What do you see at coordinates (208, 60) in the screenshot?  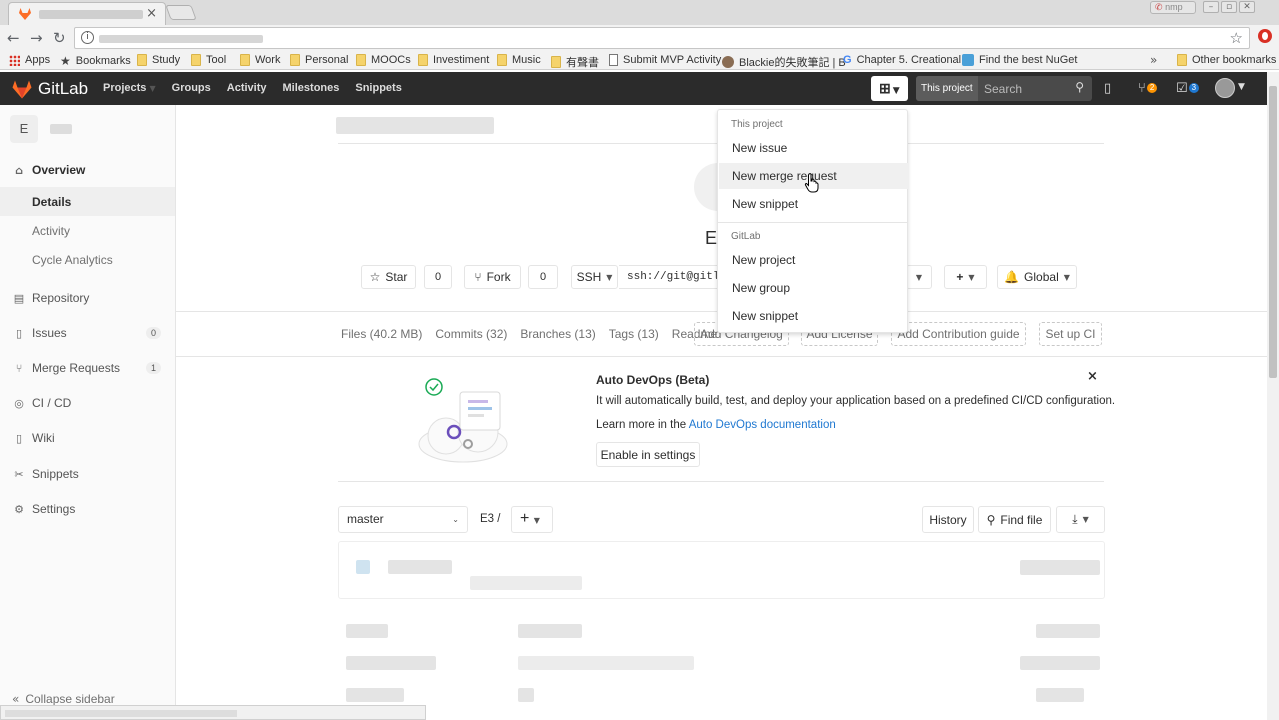 I see `bookmark-tool: Tool` at bounding box center [208, 60].